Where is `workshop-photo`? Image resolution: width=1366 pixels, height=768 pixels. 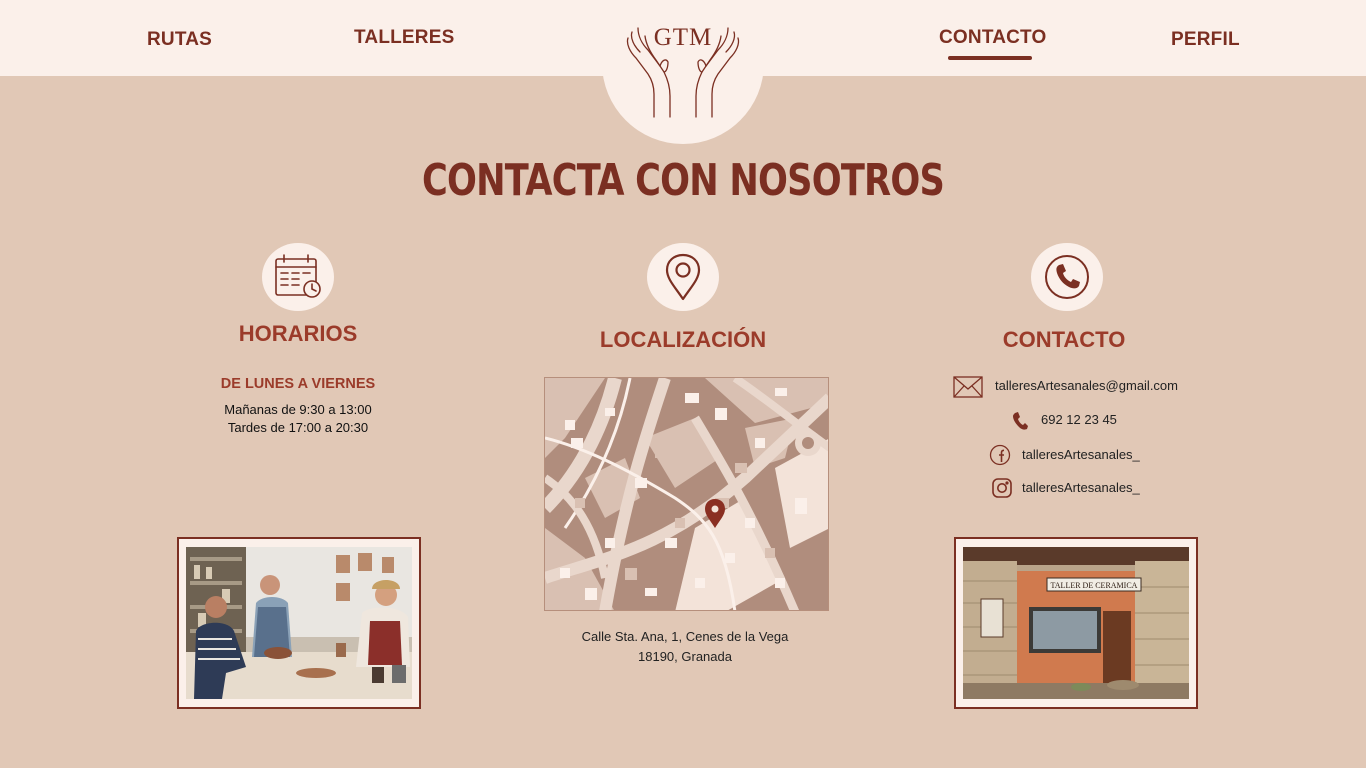
workshop-photo is located at coordinates (299, 623).